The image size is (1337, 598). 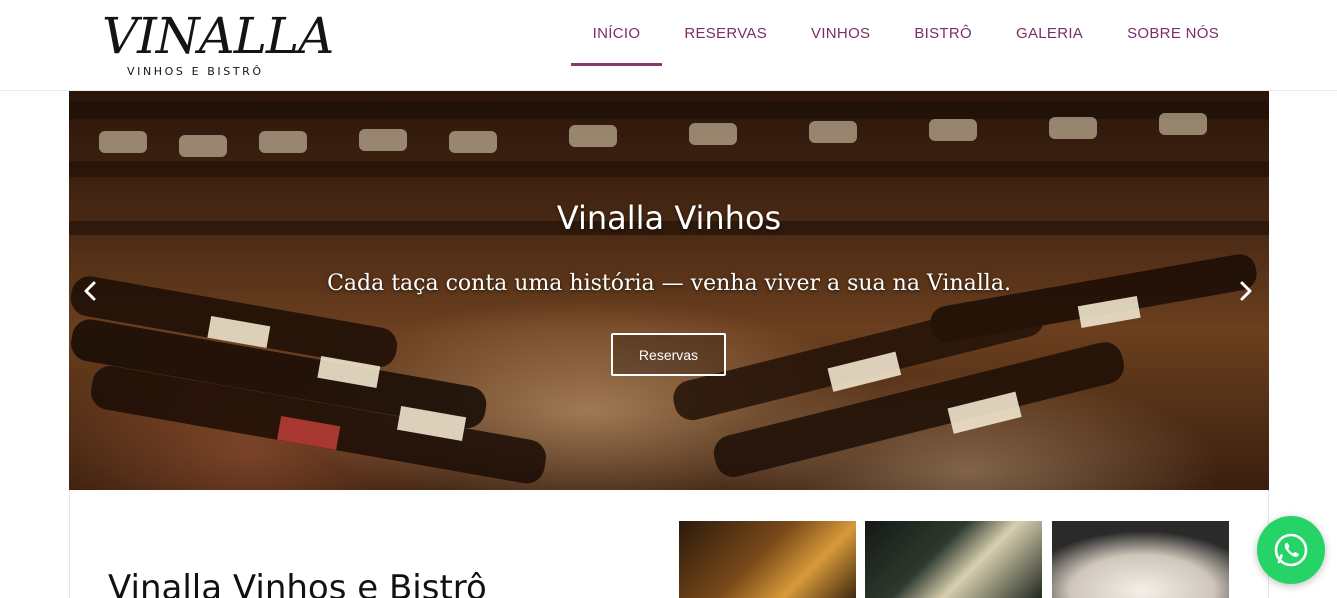 What do you see at coordinates (840, 33) in the screenshot?
I see `nav-item-vinhos: VINHOS` at bounding box center [840, 33].